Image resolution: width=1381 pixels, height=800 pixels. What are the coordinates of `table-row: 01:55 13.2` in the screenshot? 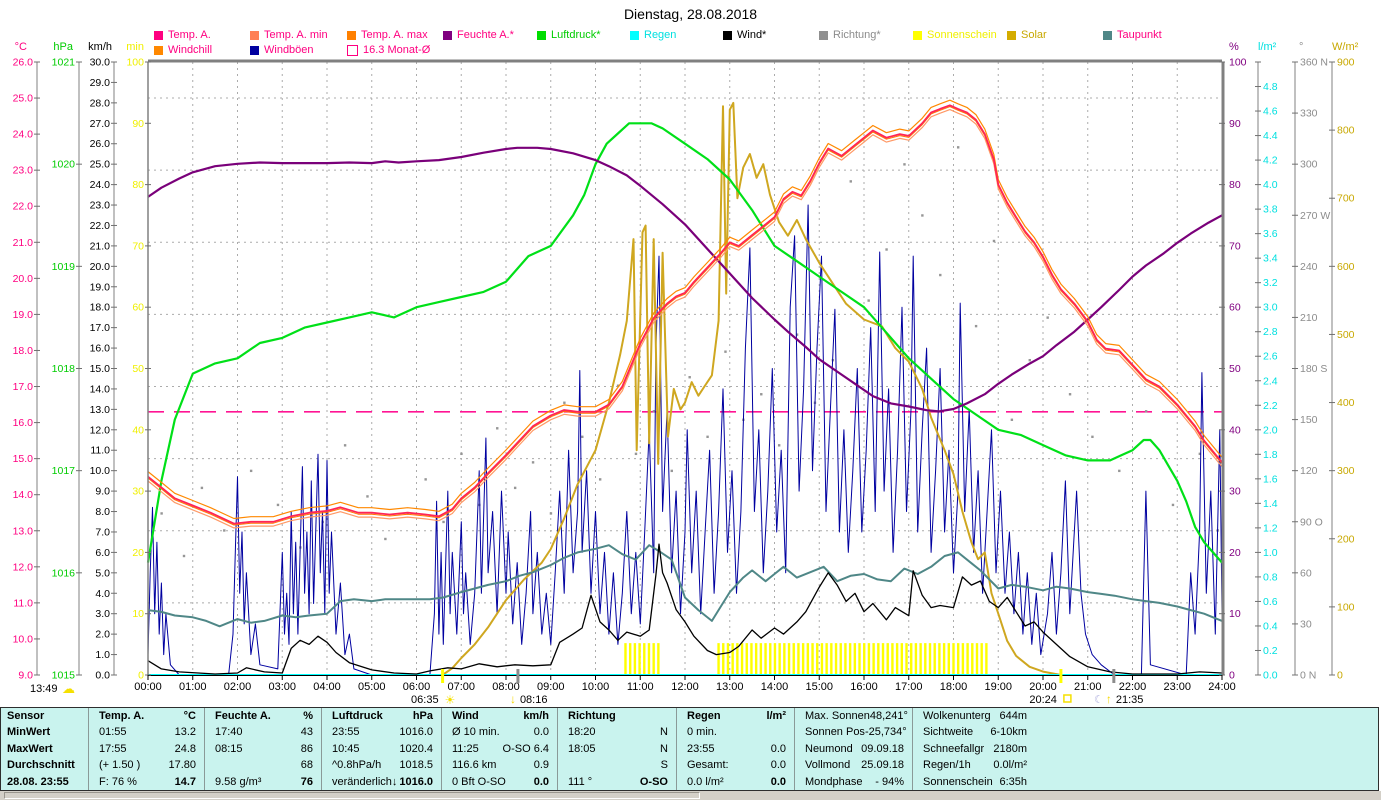 It's located at (147, 732).